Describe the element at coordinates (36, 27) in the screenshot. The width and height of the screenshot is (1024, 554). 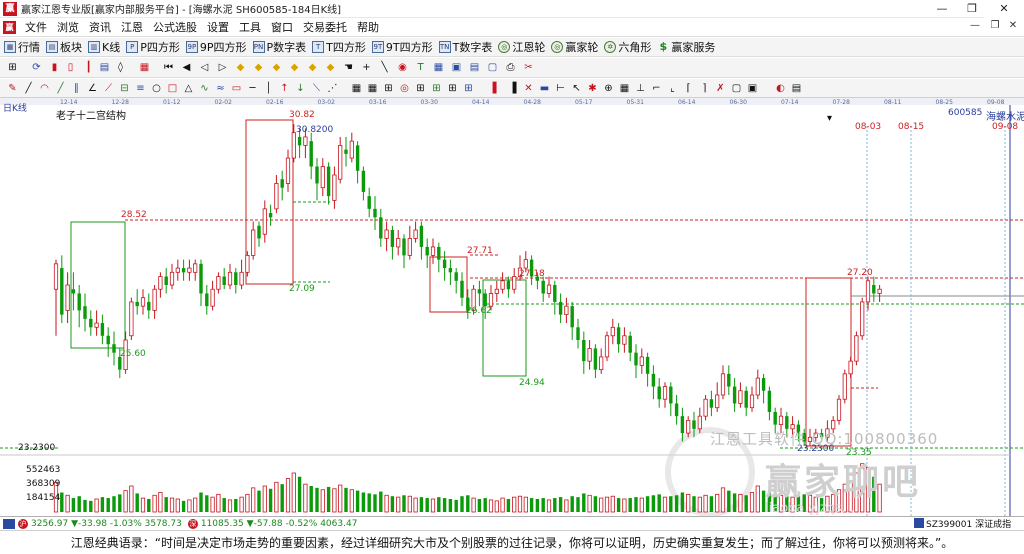
I see `menu-file: 文件` at that location.